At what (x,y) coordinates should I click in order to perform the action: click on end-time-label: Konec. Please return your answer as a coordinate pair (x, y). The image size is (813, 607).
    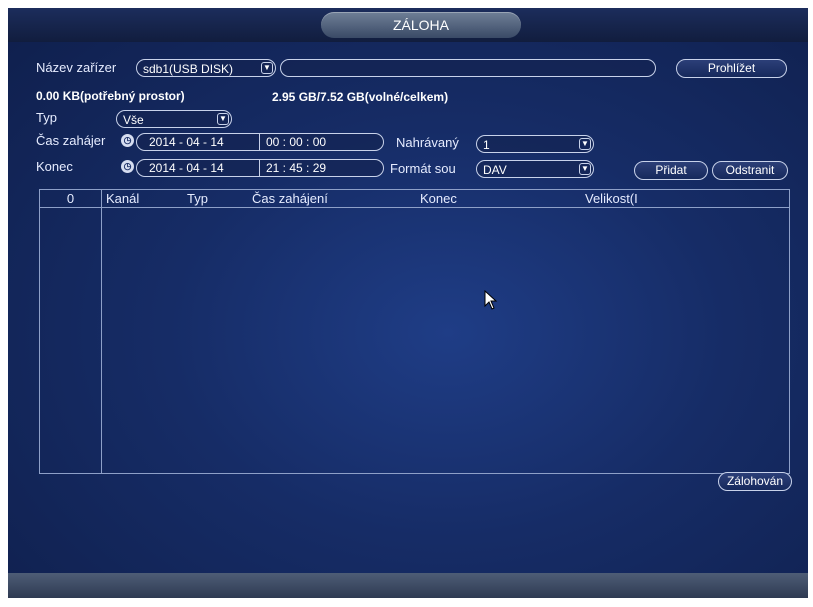
    Looking at the image, I should click on (54, 166).